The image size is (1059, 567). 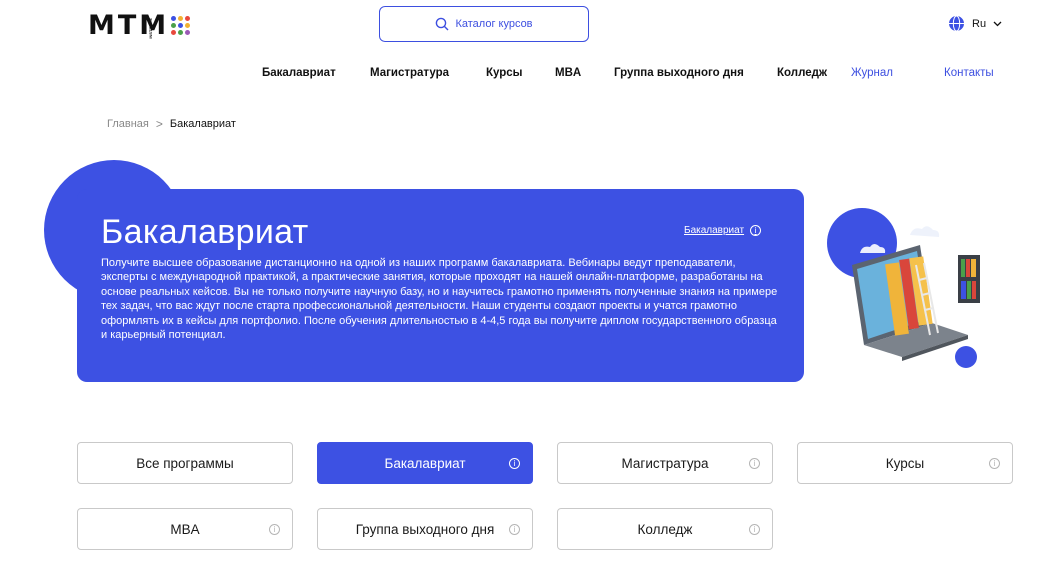 I want to click on filter-label: Магистратура, so click(x=665, y=463).